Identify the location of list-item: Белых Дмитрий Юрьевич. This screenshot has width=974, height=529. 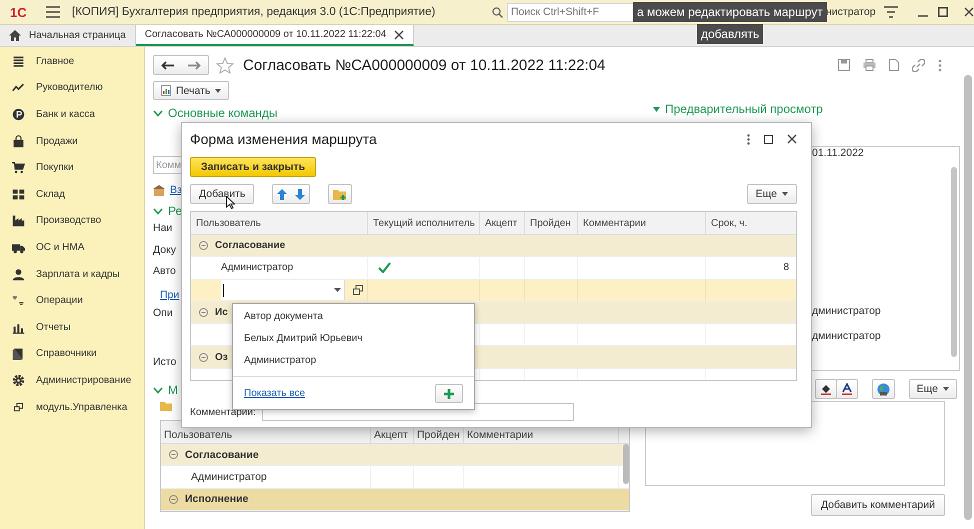
(303, 338).